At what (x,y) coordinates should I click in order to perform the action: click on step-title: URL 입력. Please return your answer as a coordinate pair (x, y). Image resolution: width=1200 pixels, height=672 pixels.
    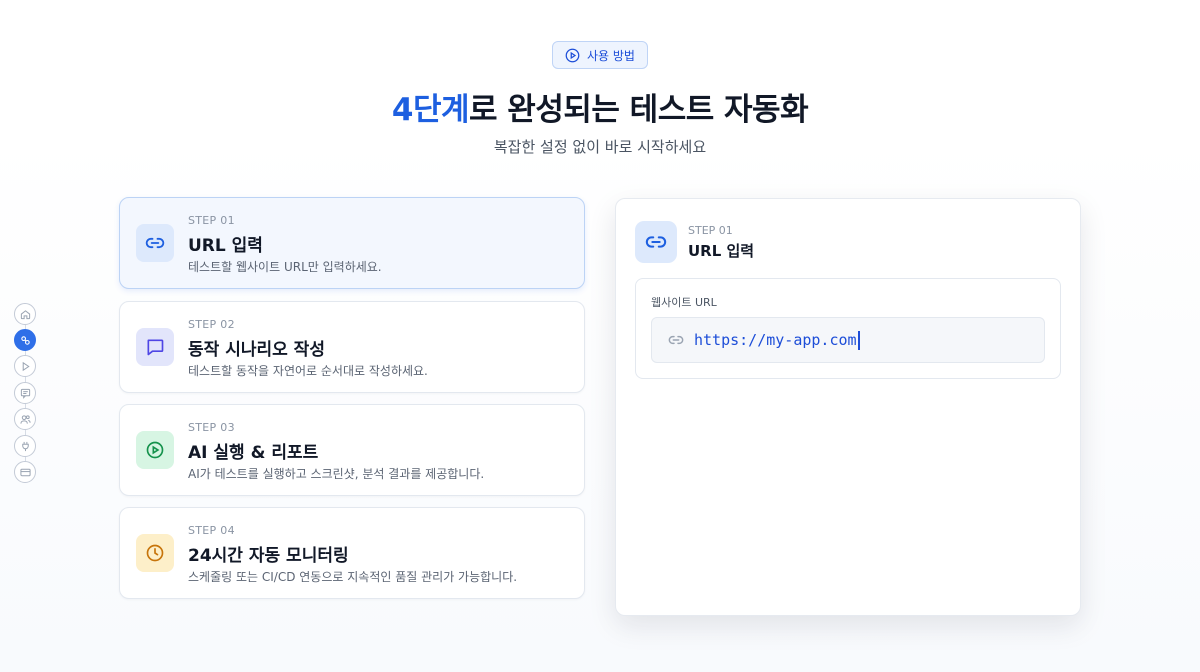
    Looking at the image, I should click on (225, 246).